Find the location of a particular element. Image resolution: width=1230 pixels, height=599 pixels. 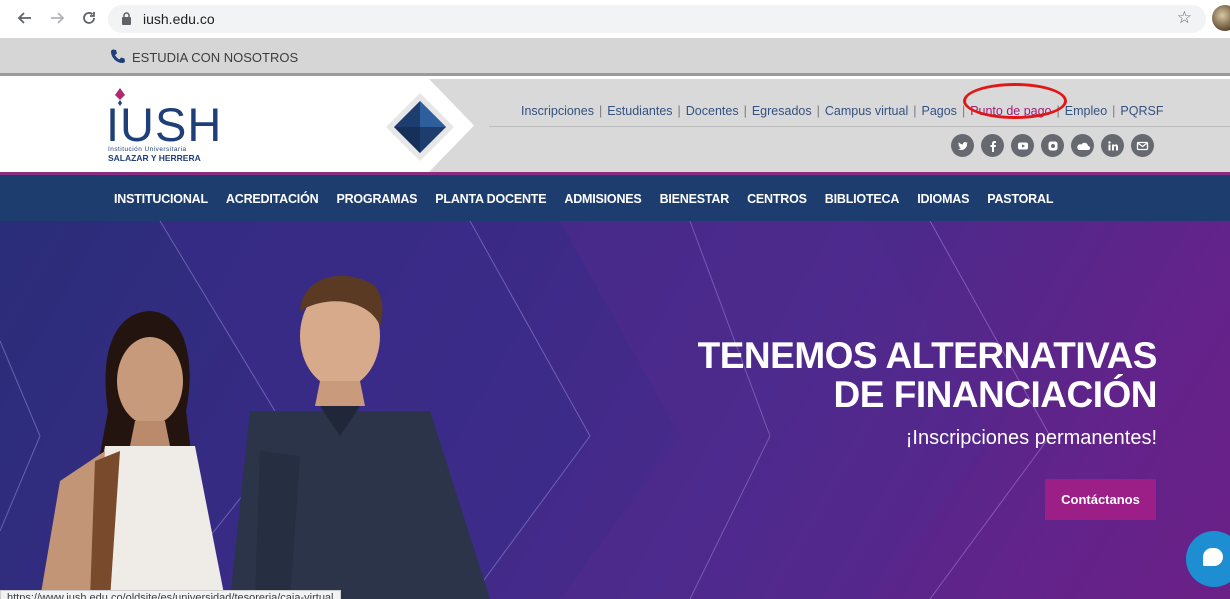

back-arrow-icon is located at coordinates (25, 18).